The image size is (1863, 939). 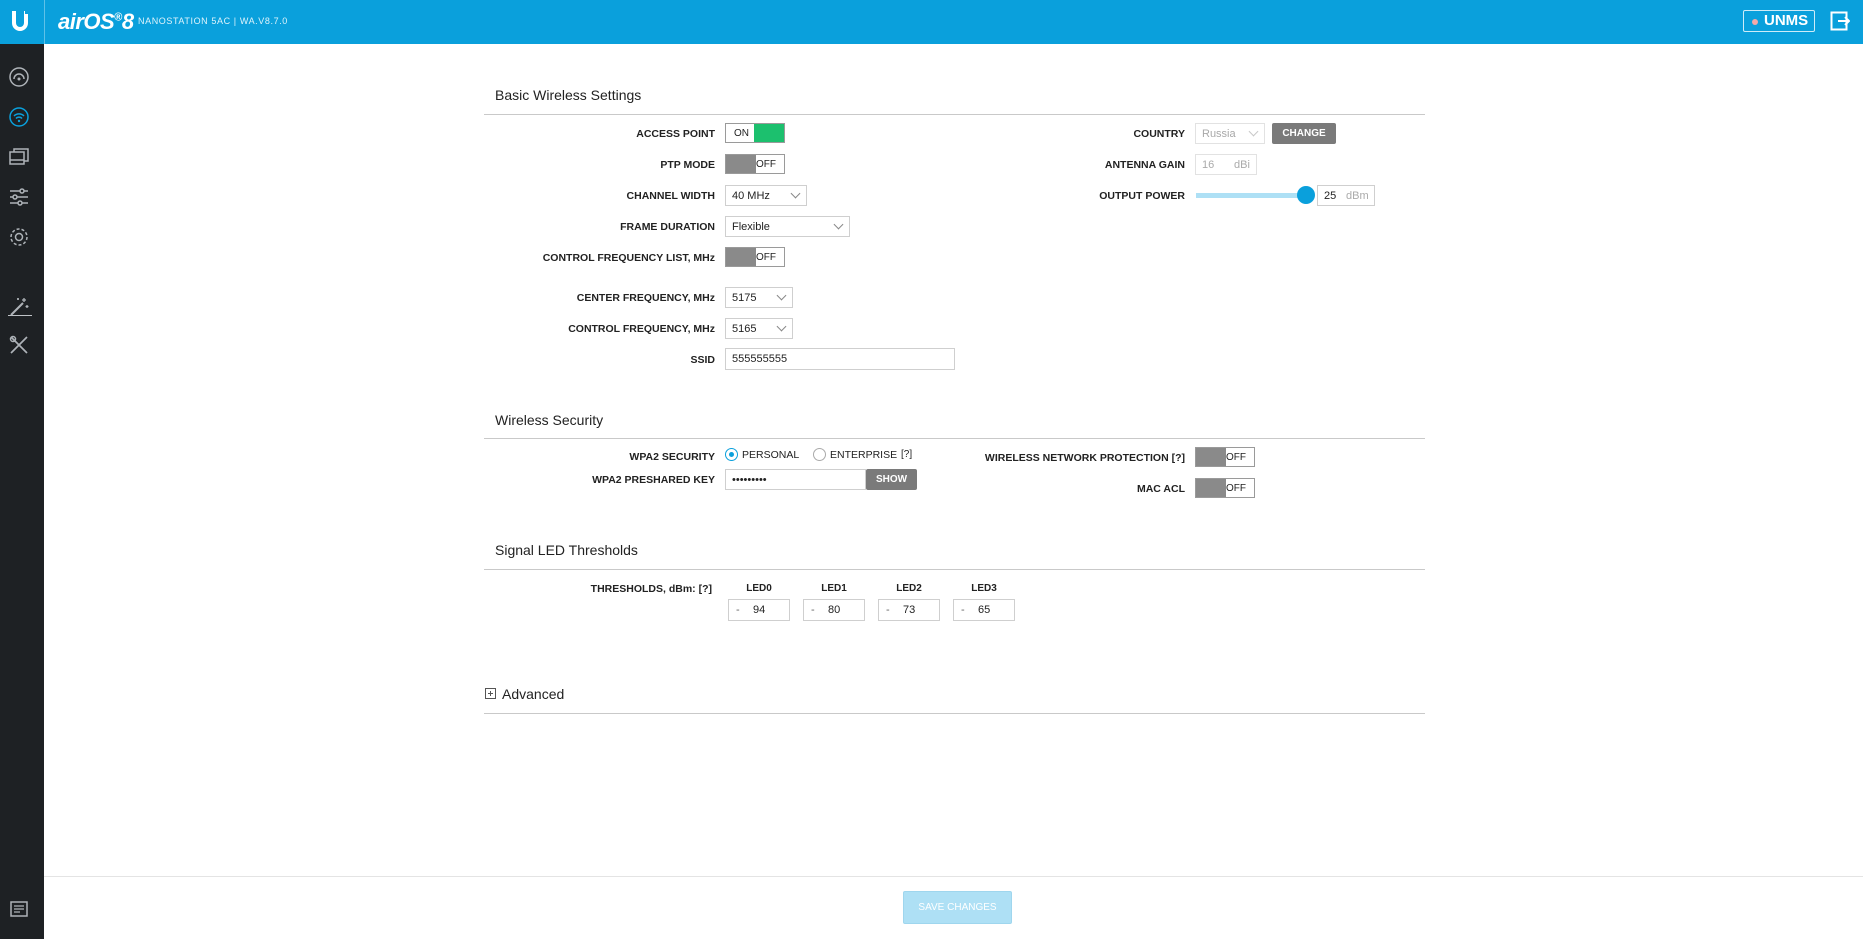 I want to click on unms-status-dot, so click(x=1755, y=22).